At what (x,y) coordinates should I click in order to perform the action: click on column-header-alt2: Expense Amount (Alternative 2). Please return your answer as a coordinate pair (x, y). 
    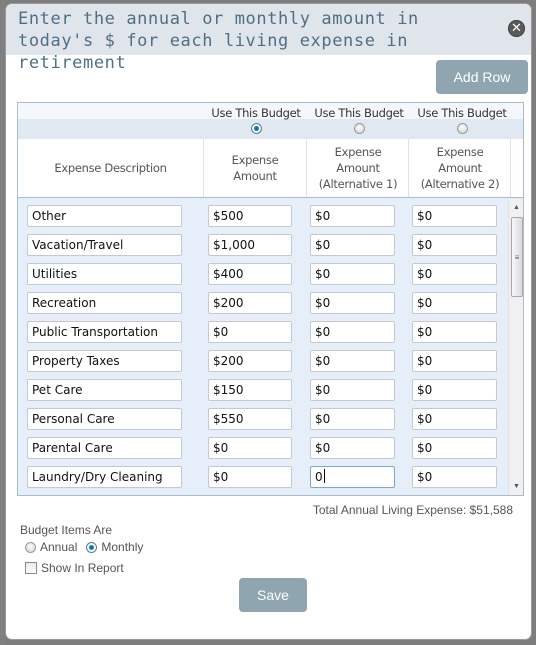
    Looking at the image, I should click on (460, 168).